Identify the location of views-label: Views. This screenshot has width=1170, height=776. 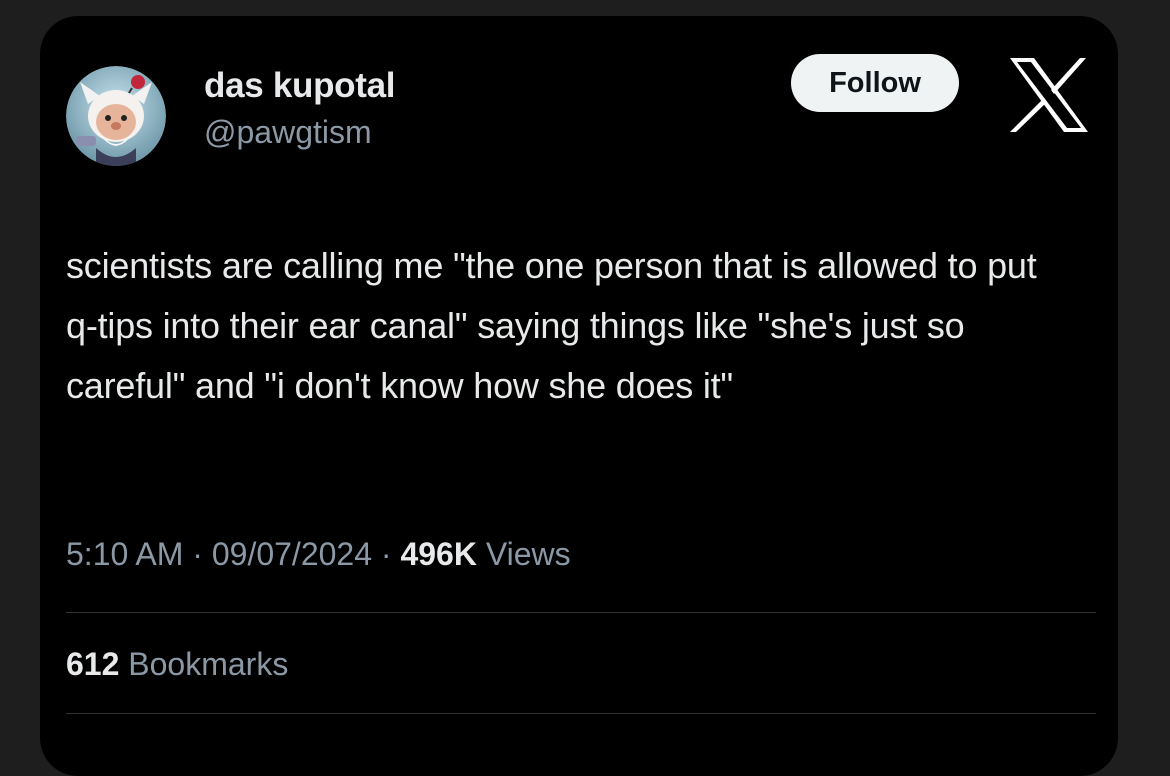
(528, 554).